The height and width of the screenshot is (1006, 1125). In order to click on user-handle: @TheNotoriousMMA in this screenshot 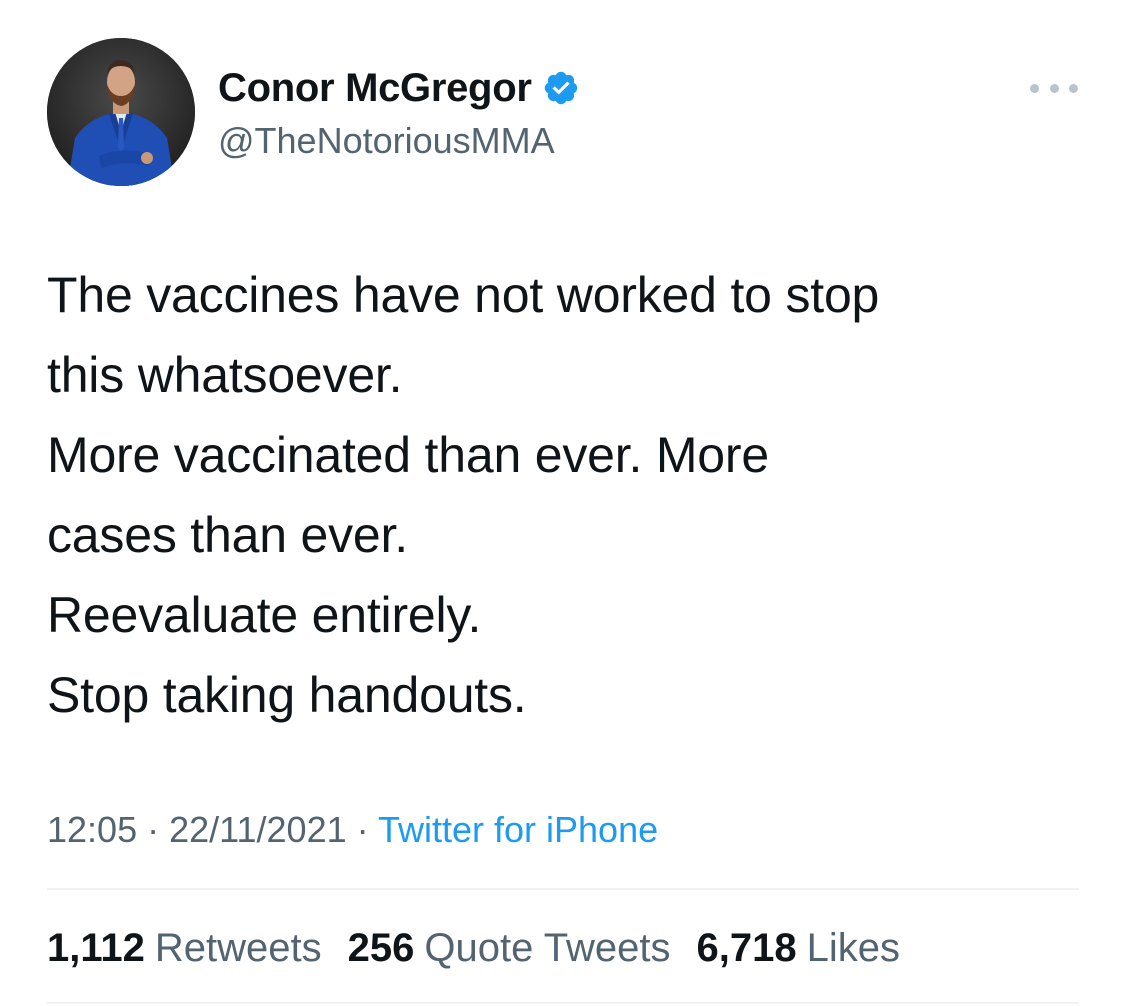, I will do `click(399, 141)`.